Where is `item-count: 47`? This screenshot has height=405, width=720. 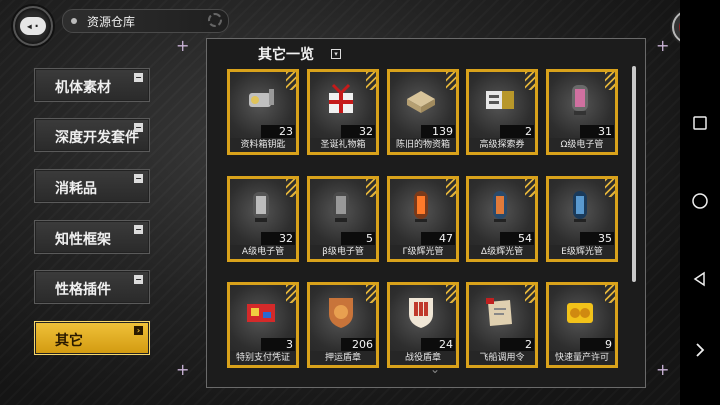
item-count: 47 is located at coordinates (438, 239).